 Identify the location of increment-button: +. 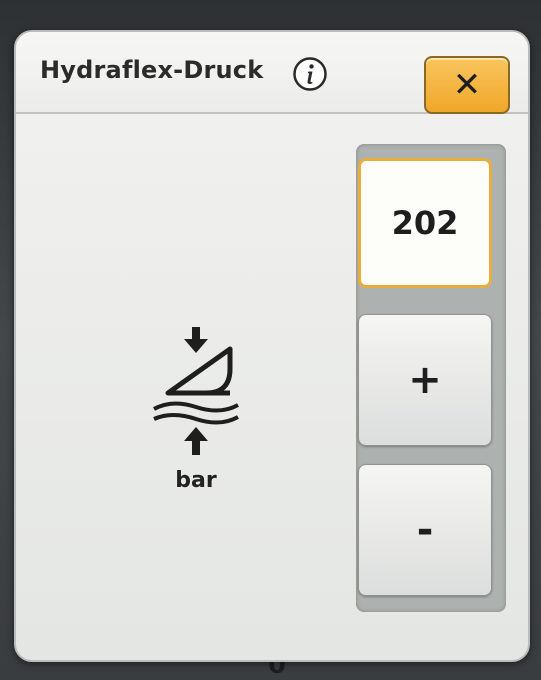
(425, 380).